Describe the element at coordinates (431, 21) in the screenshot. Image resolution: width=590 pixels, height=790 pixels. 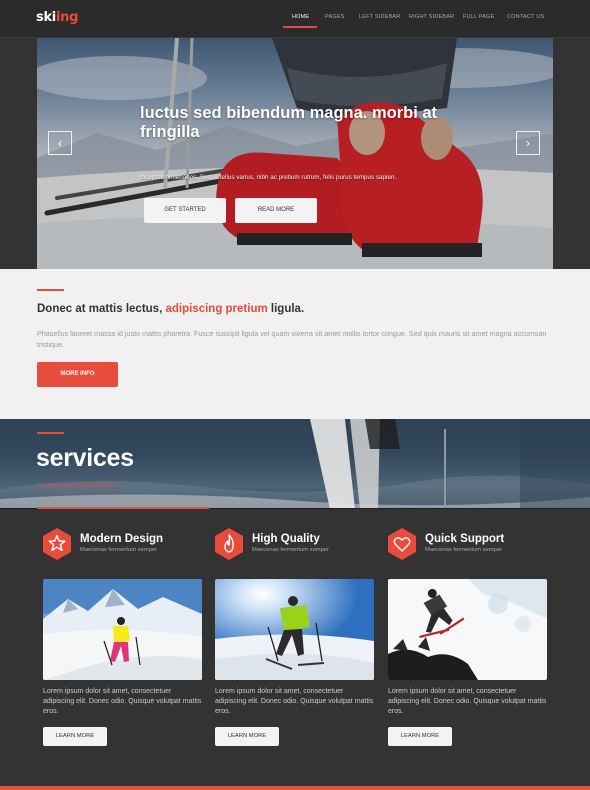
I see `nav-item-right-sidebar: RIGHT SIDEBAR` at that location.